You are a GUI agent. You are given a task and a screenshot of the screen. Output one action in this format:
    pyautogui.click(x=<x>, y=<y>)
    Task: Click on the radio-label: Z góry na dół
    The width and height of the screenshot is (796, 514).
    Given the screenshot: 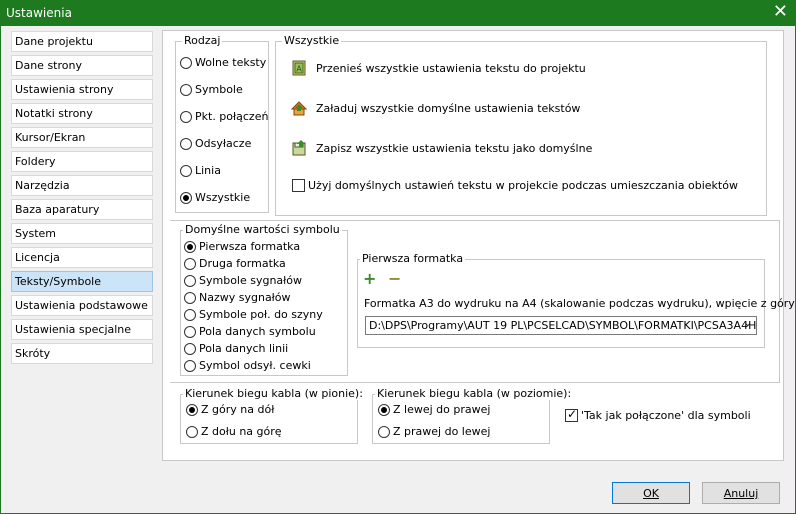 What is the action you would take?
    pyautogui.click(x=238, y=409)
    